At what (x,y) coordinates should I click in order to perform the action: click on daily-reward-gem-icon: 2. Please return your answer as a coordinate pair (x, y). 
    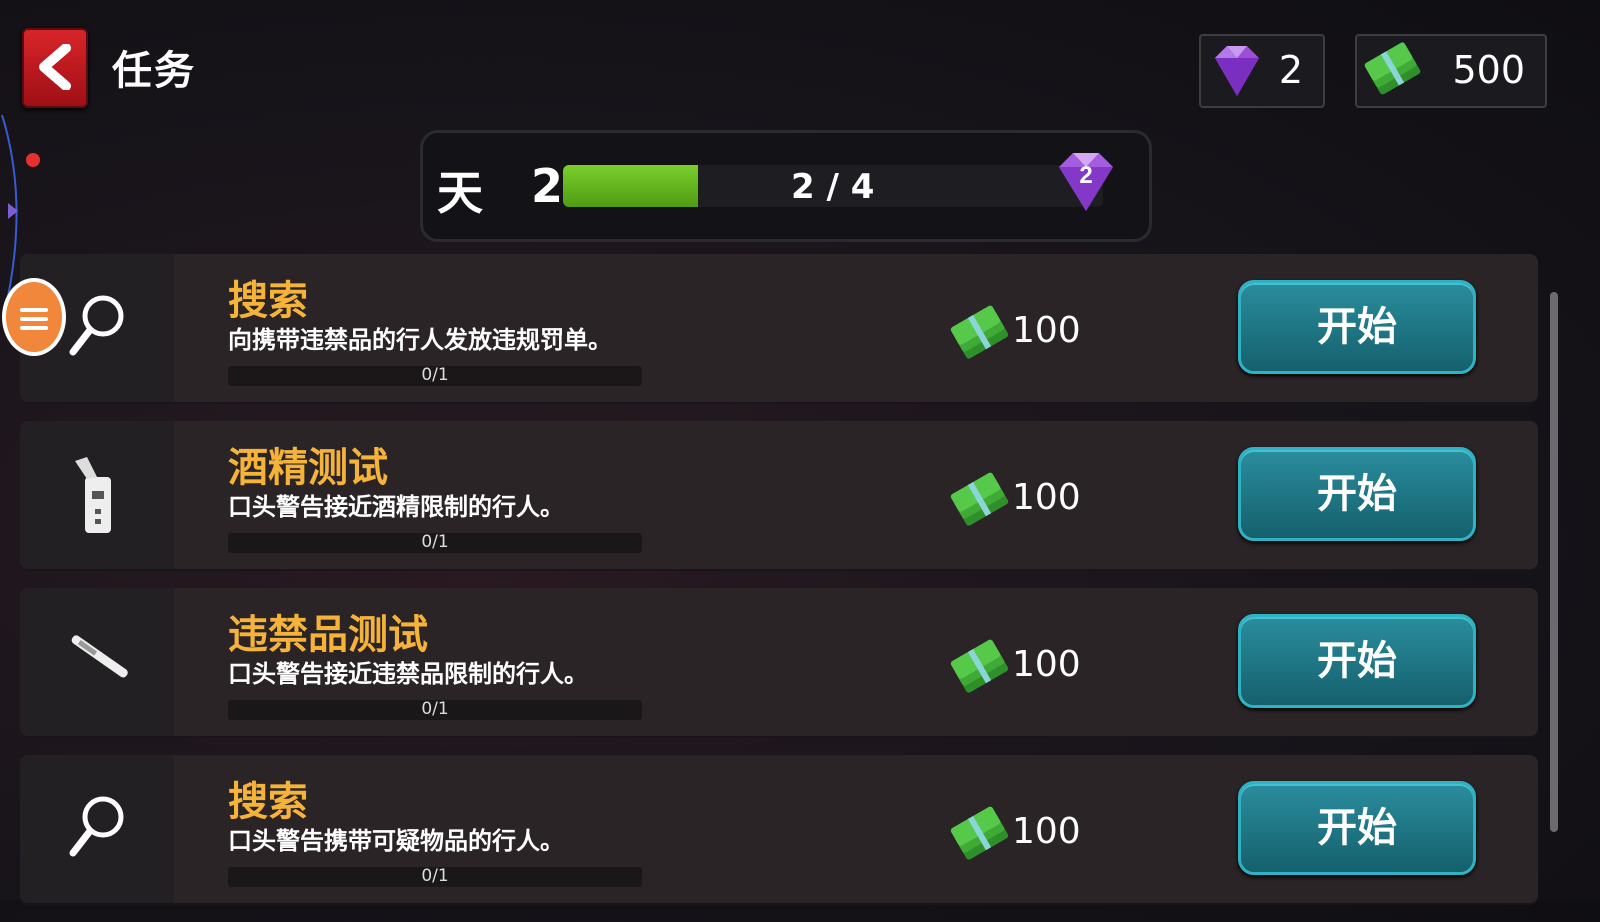
    Looking at the image, I should click on (1086, 183).